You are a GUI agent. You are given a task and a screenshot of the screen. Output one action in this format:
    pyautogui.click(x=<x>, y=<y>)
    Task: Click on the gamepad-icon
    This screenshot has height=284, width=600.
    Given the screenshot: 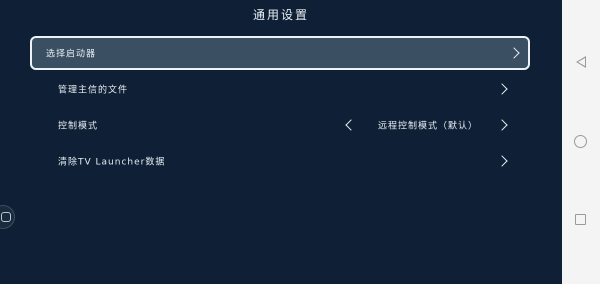 What is the action you would take?
    pyautogui.click(x=6, y=217)
    